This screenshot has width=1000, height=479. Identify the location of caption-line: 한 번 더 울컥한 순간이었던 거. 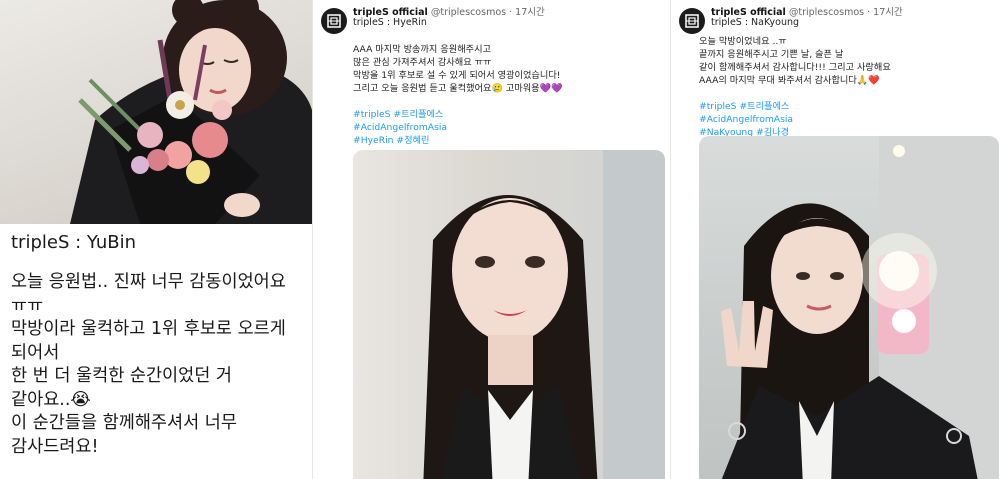
(122, 376).